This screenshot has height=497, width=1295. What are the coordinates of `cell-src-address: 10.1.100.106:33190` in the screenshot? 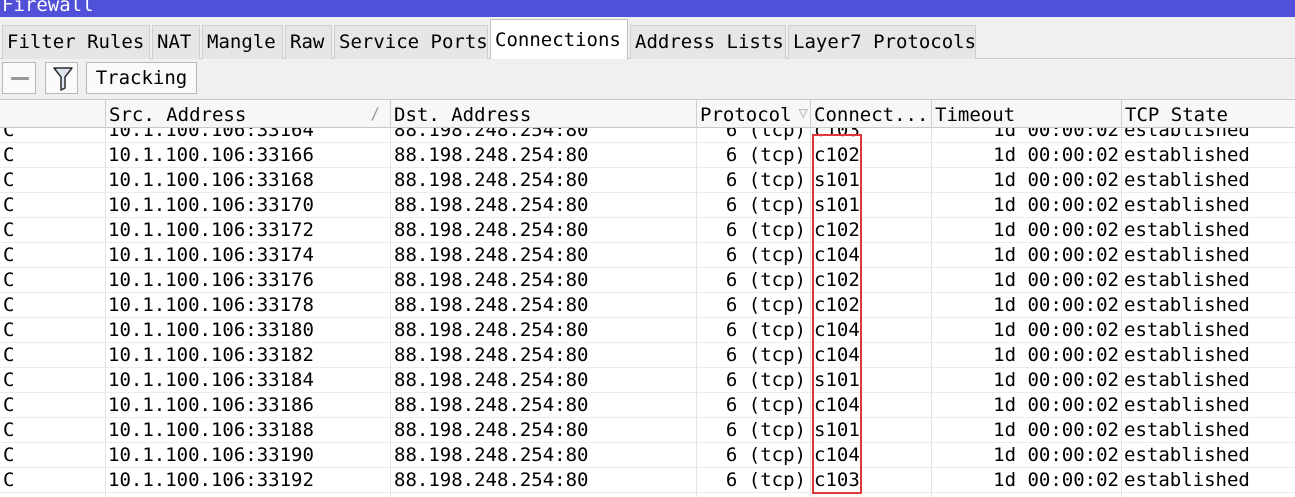 It's located at (211, 455).